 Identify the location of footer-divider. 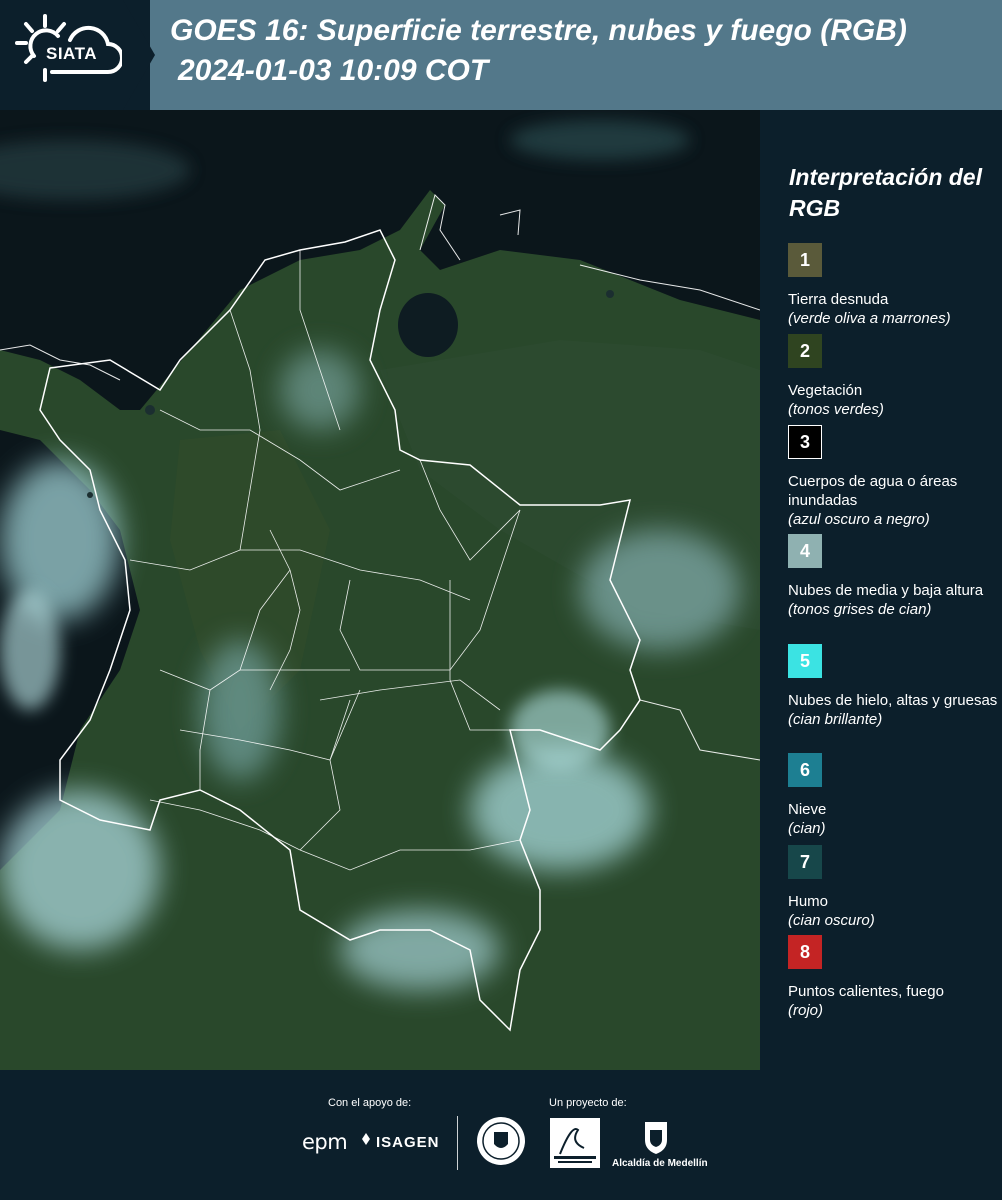
(457, 1143).